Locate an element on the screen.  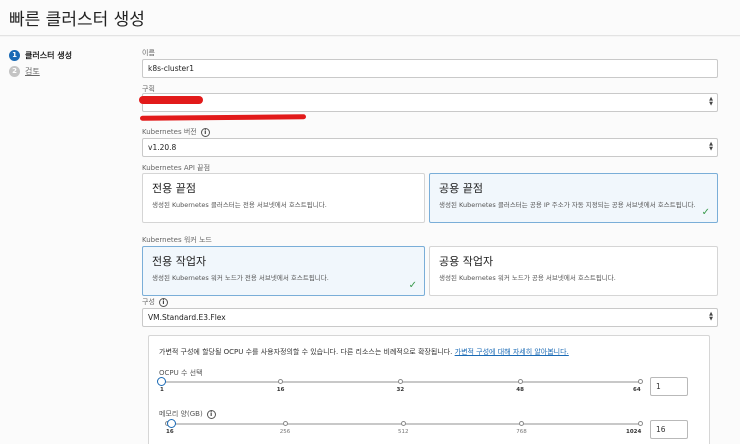
card-title: 전용 끝점 is located at coordinates (174, 188).